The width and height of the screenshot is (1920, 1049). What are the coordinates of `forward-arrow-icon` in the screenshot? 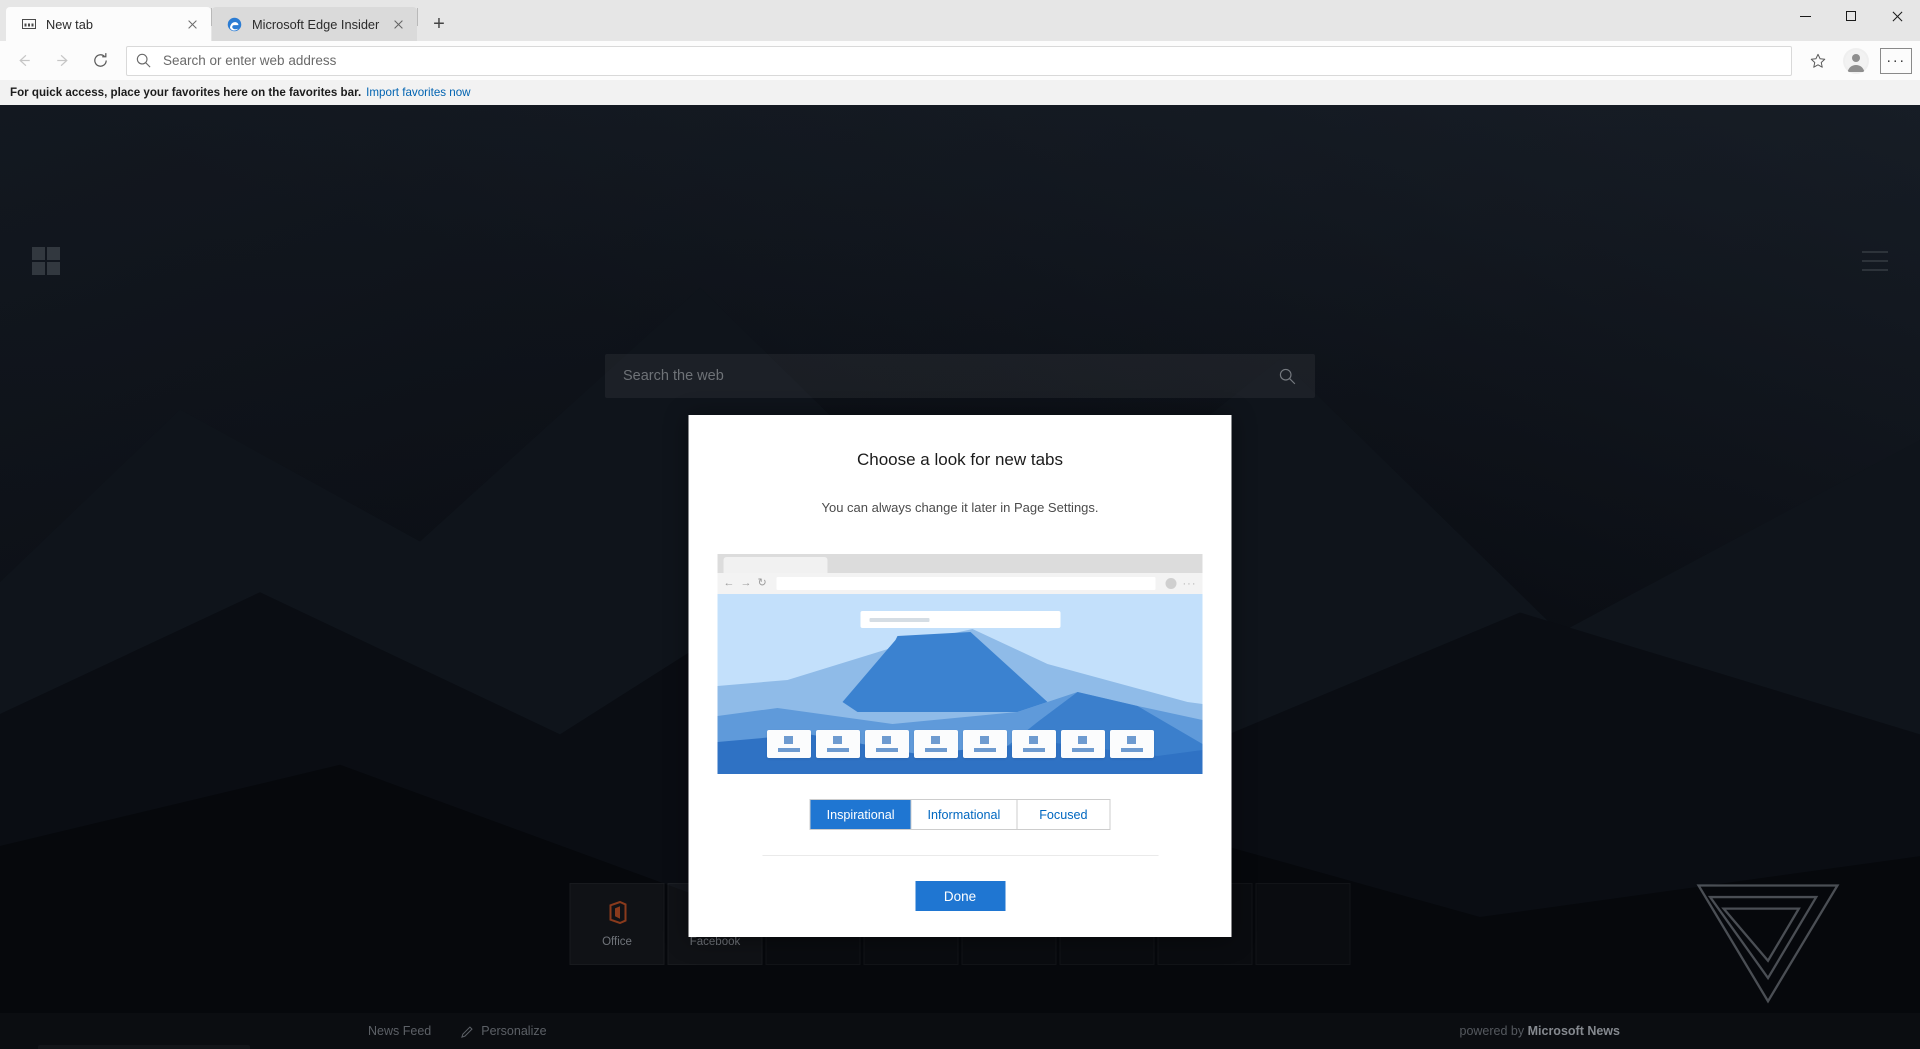 It's located at (62, 60).